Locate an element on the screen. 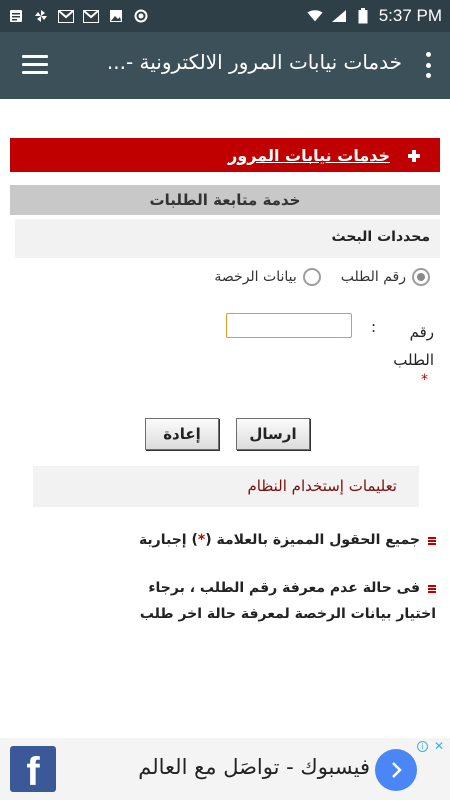 The image size is (450, 800). menu-icon is located at coordinates (35, 65).